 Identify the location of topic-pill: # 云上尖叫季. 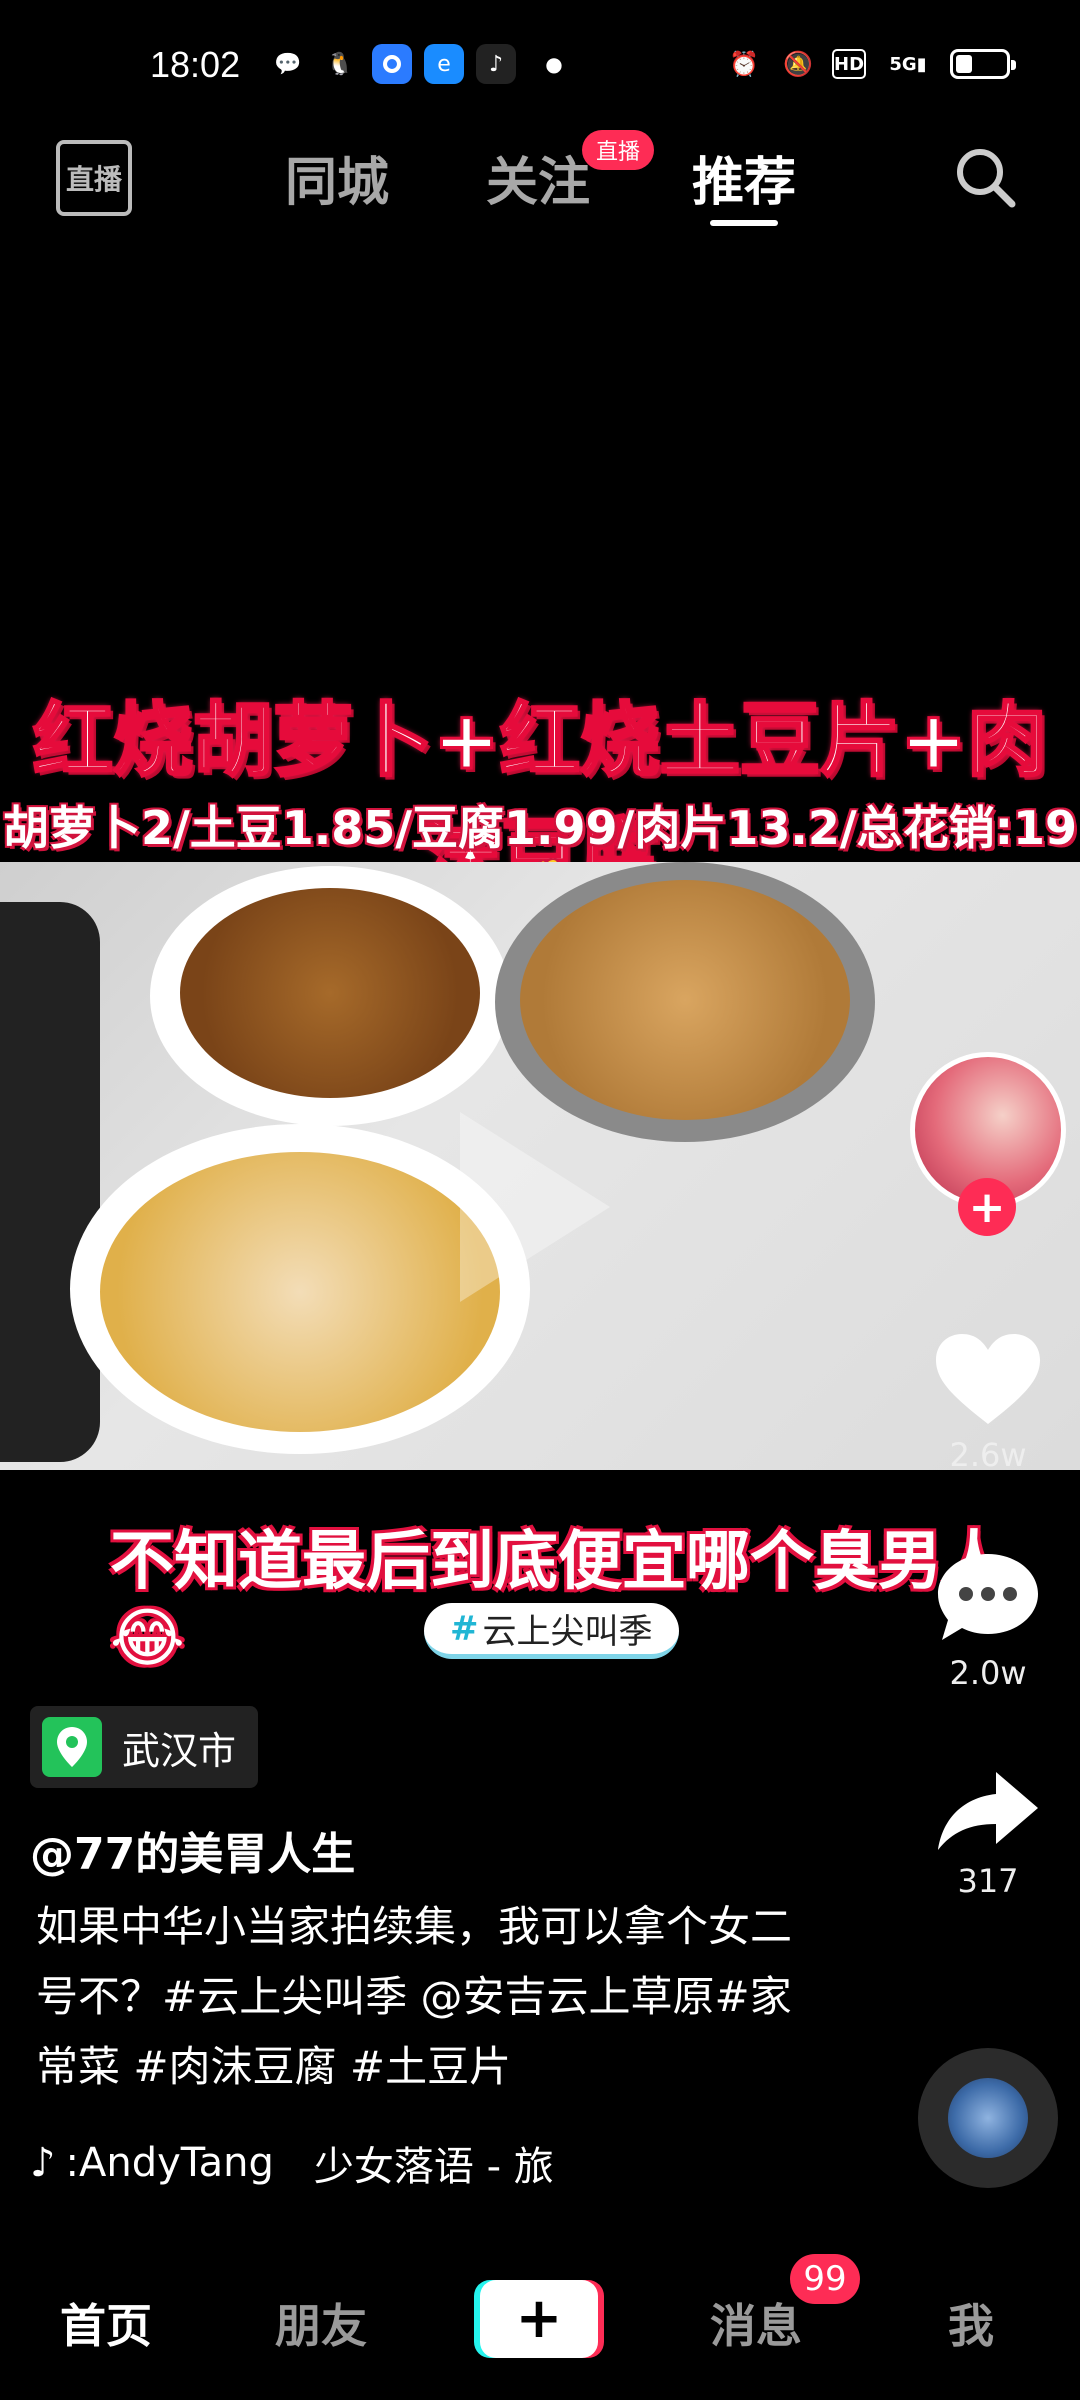
(551, 1631).